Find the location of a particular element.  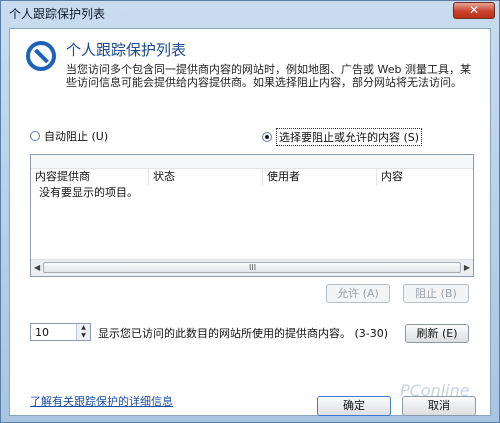

cancel-button: 取消 is located at coordinates (439, 406).